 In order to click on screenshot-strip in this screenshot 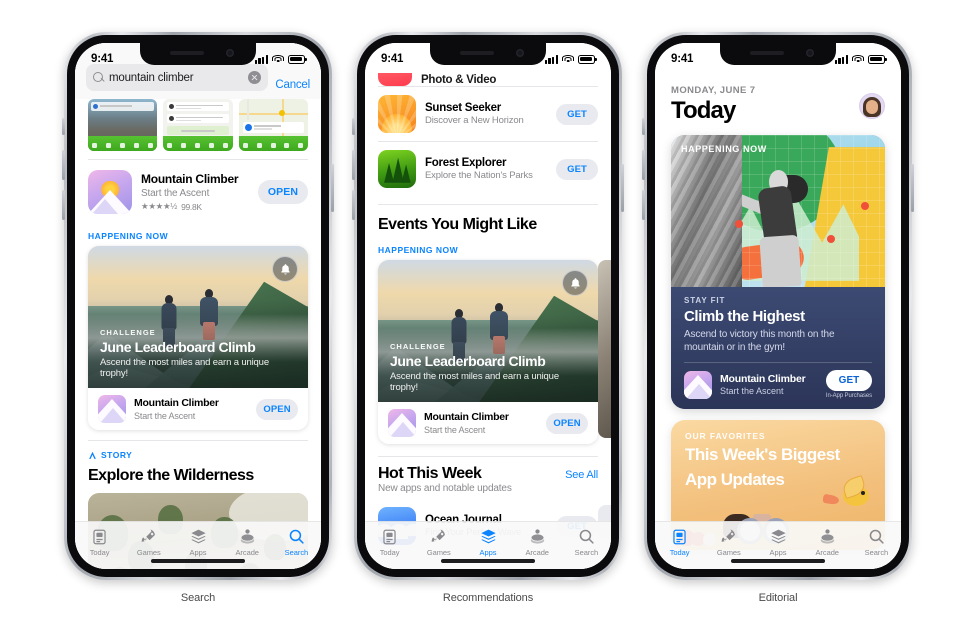, I will do `click(198, 125)`.